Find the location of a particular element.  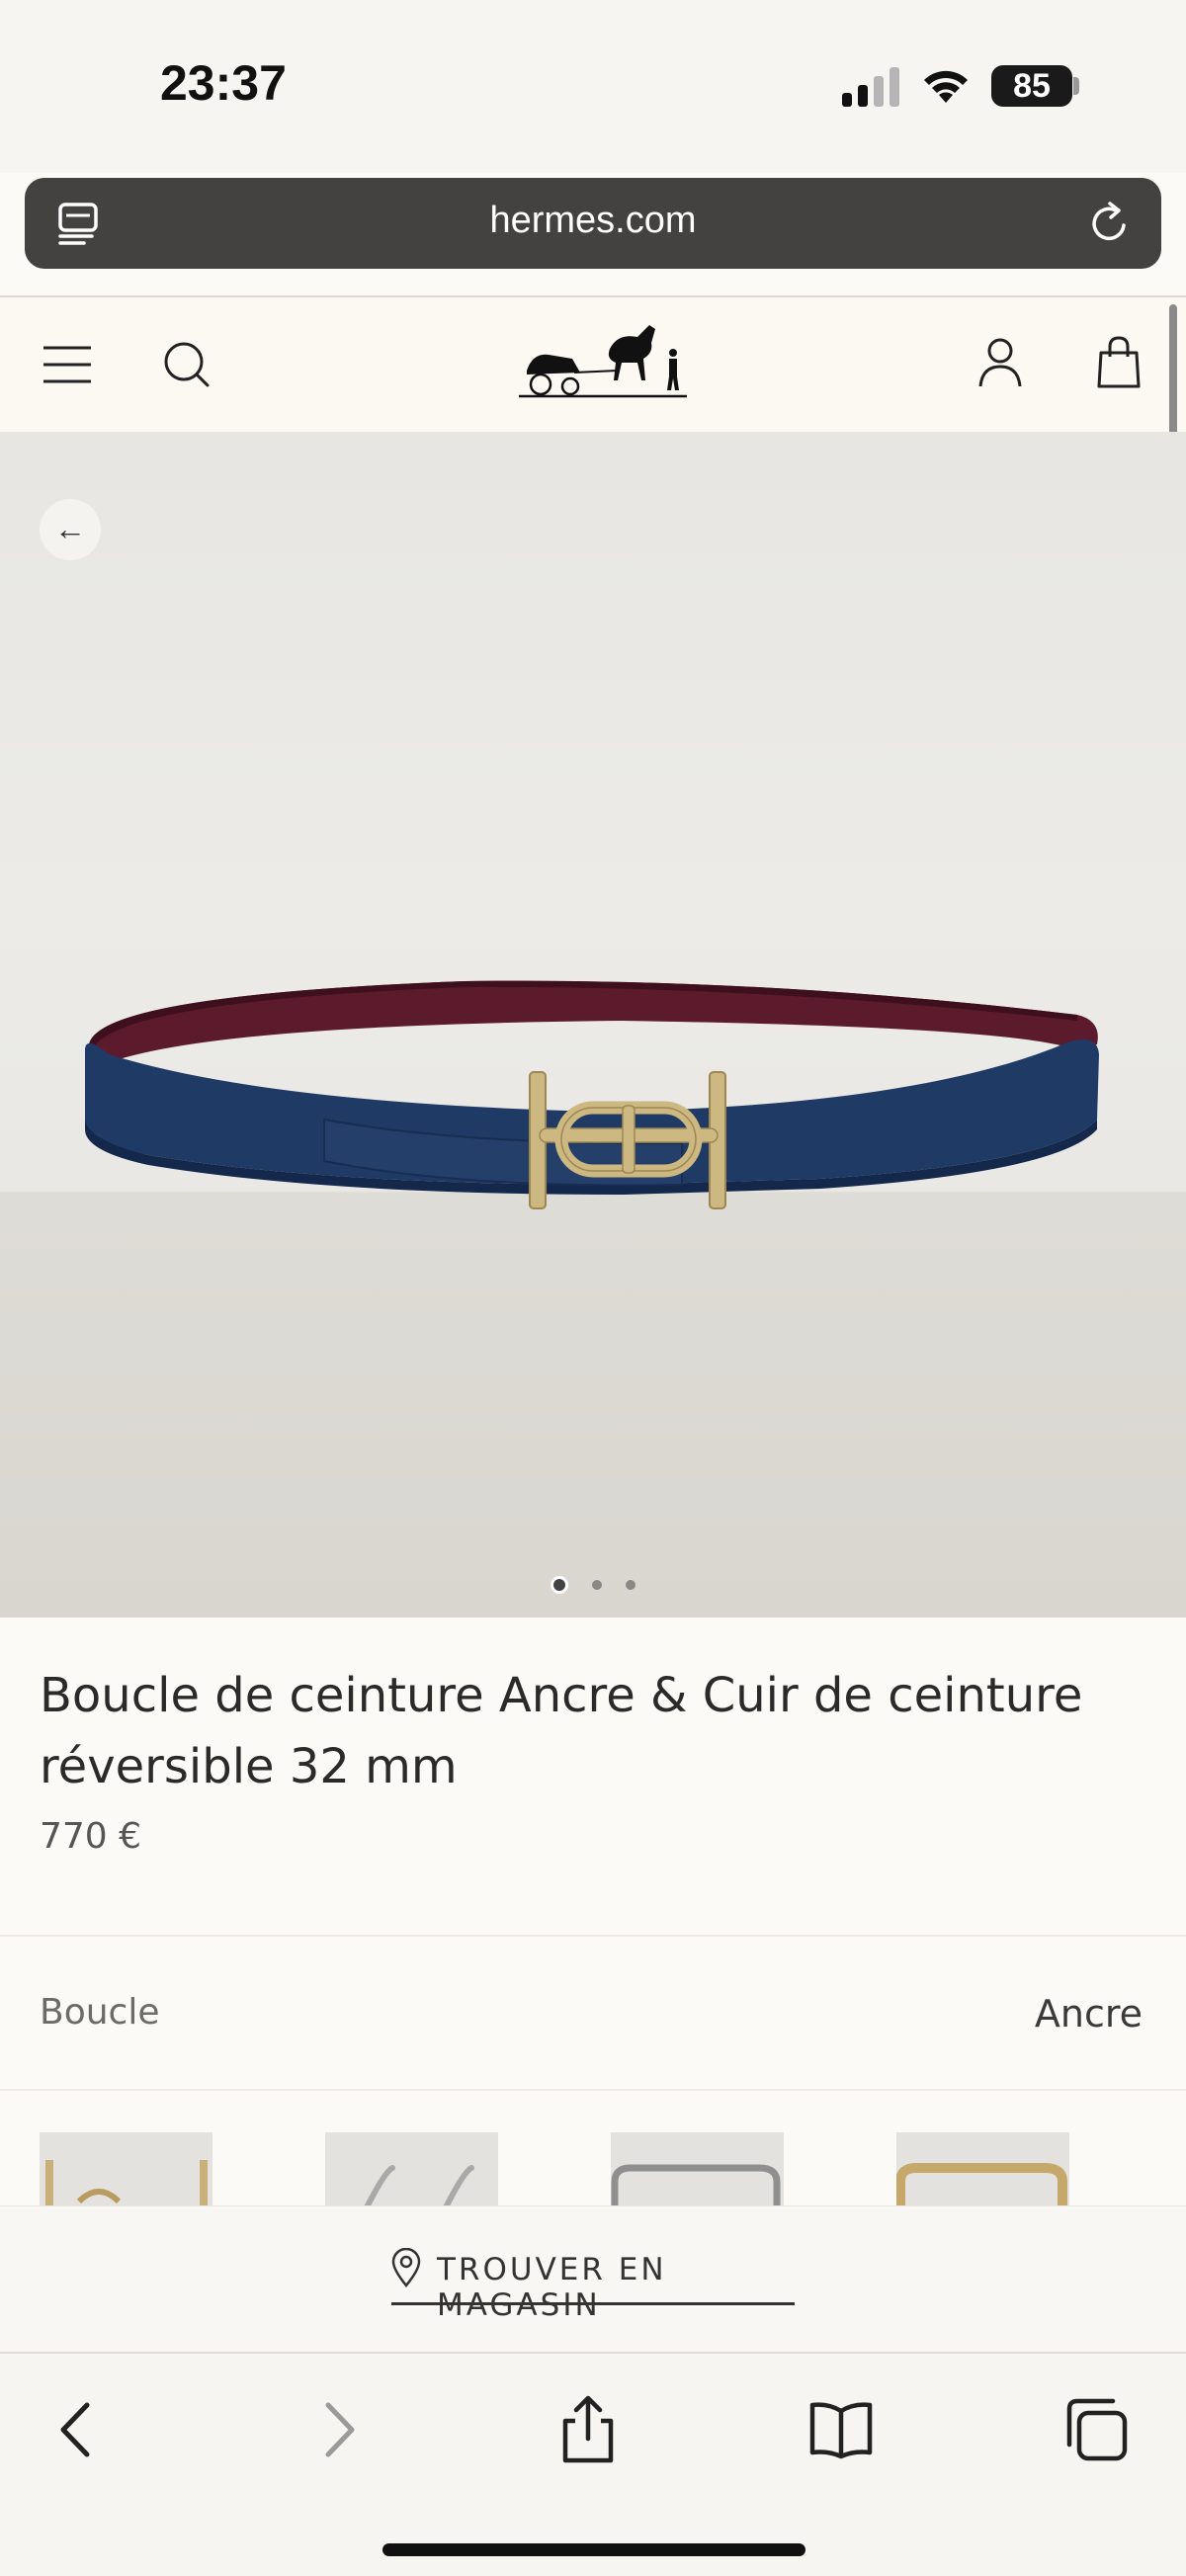

address-bar: hermes.com is located at coordinates (593, 223).